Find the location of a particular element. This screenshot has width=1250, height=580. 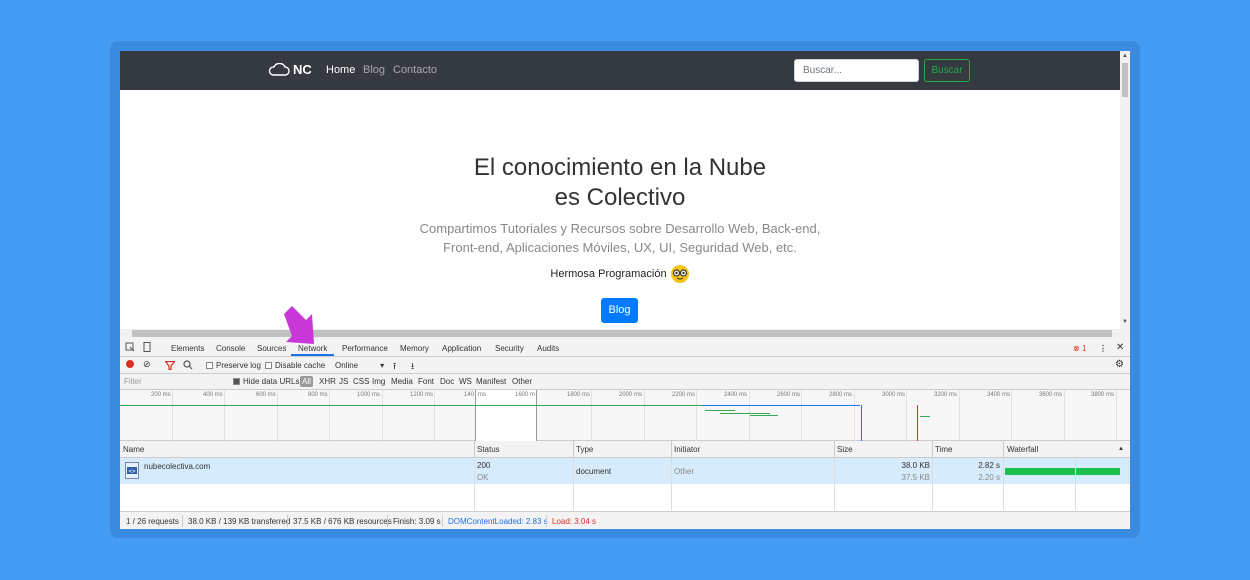

throttle-select: Online ▾ is located at coordinates (359, 365).